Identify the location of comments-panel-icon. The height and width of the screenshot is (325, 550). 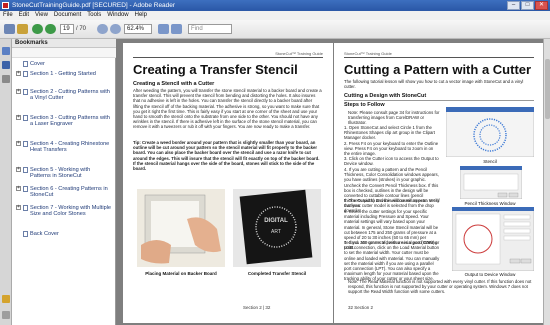
(6, 299).